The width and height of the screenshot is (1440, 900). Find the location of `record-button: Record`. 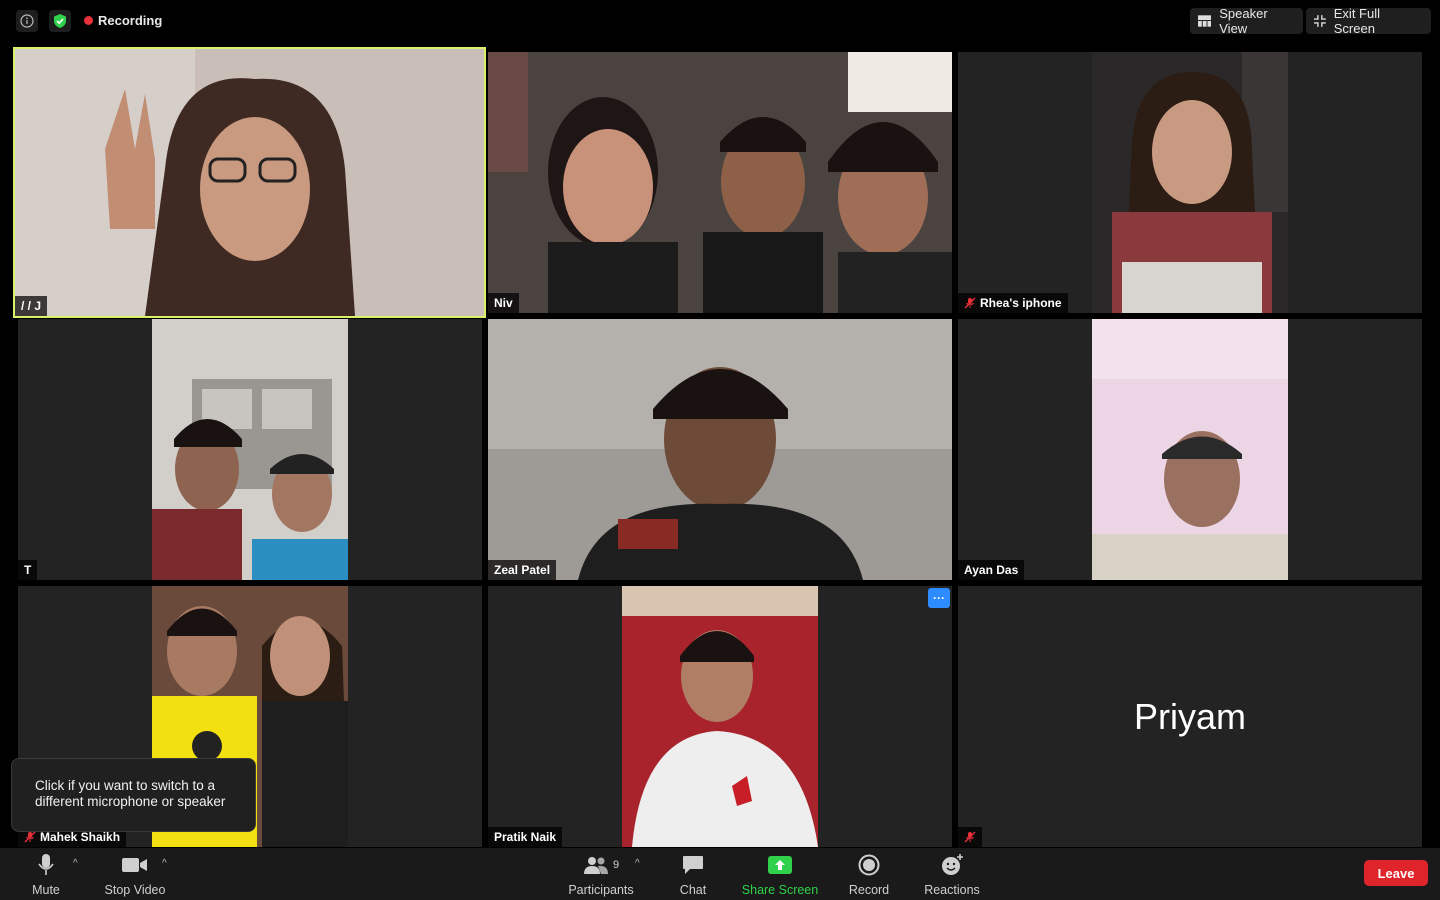

record-button: Record is located at coordinates (869, 874).